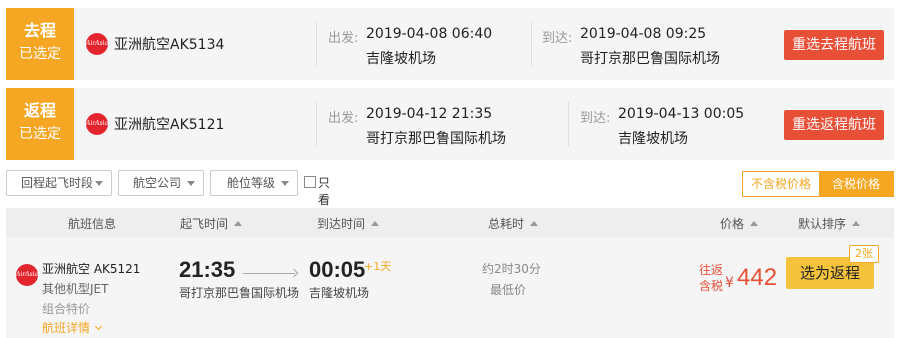 This screenshot has height=338, width=904. What do you see at coordinates (343, 38) in the screenshot?
I see `outbound-depart-label: 出发:` at bounding box center [343, 38].